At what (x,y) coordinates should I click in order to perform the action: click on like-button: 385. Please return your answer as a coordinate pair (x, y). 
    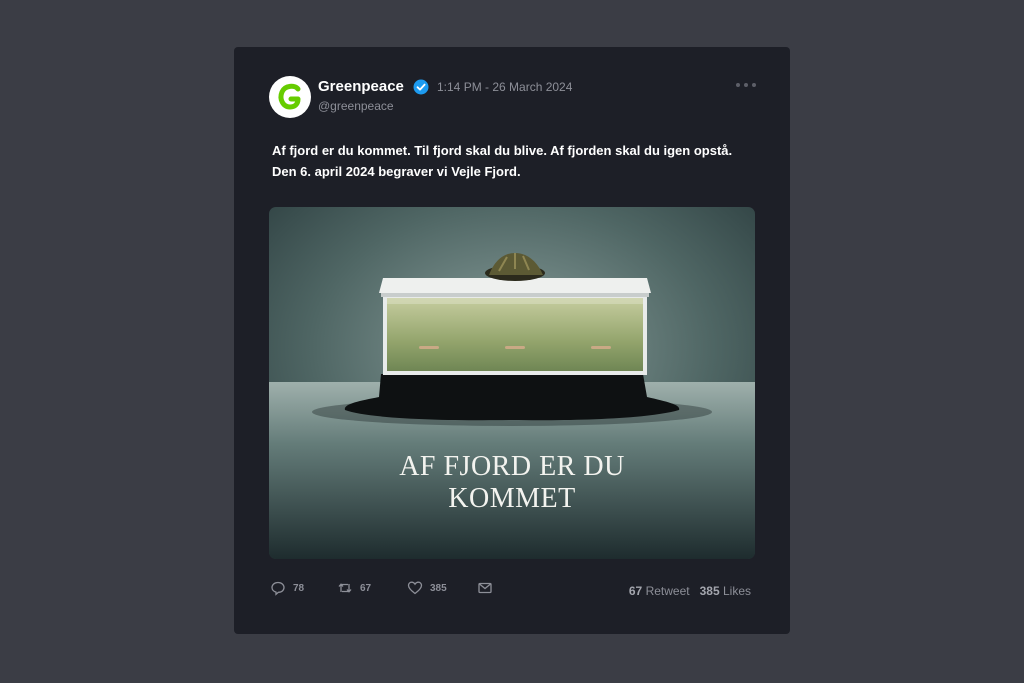
    Looking at the image, I should click on (442, 588).